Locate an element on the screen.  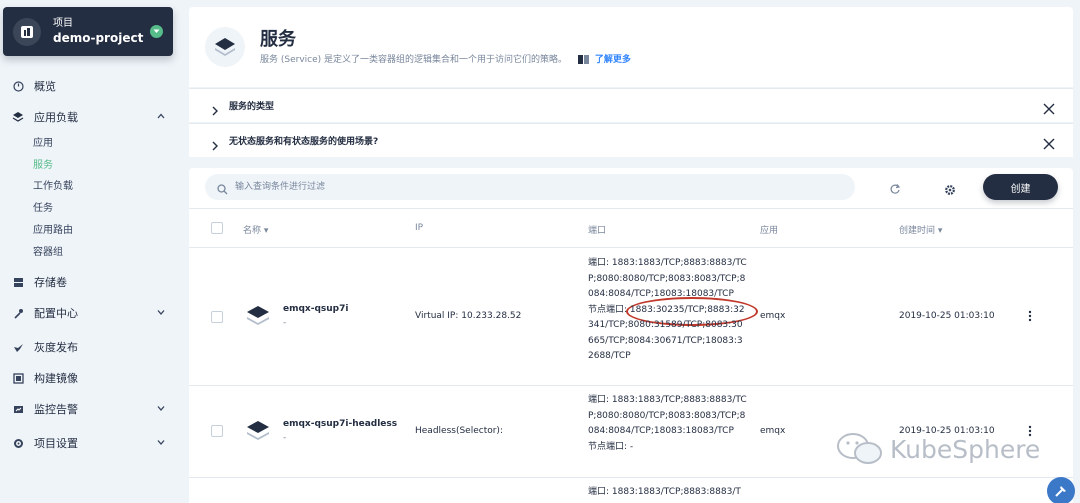
column-label: 创建时间 is located at coordinates (917, 231).